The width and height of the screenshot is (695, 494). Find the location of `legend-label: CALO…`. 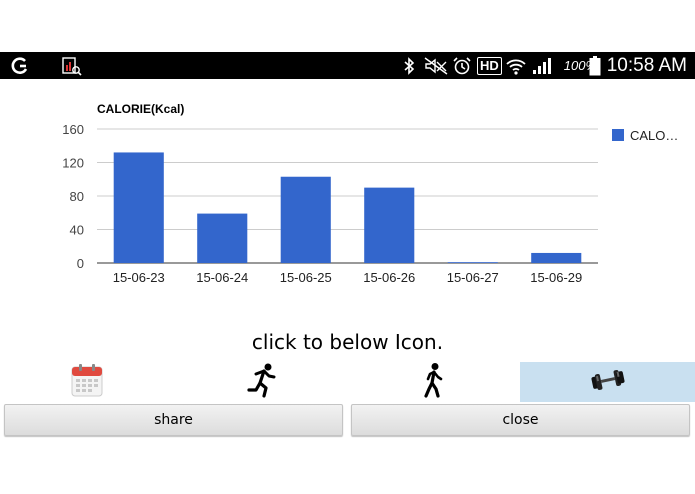

legend-label: CALO… is located at coordinates (654, 135).